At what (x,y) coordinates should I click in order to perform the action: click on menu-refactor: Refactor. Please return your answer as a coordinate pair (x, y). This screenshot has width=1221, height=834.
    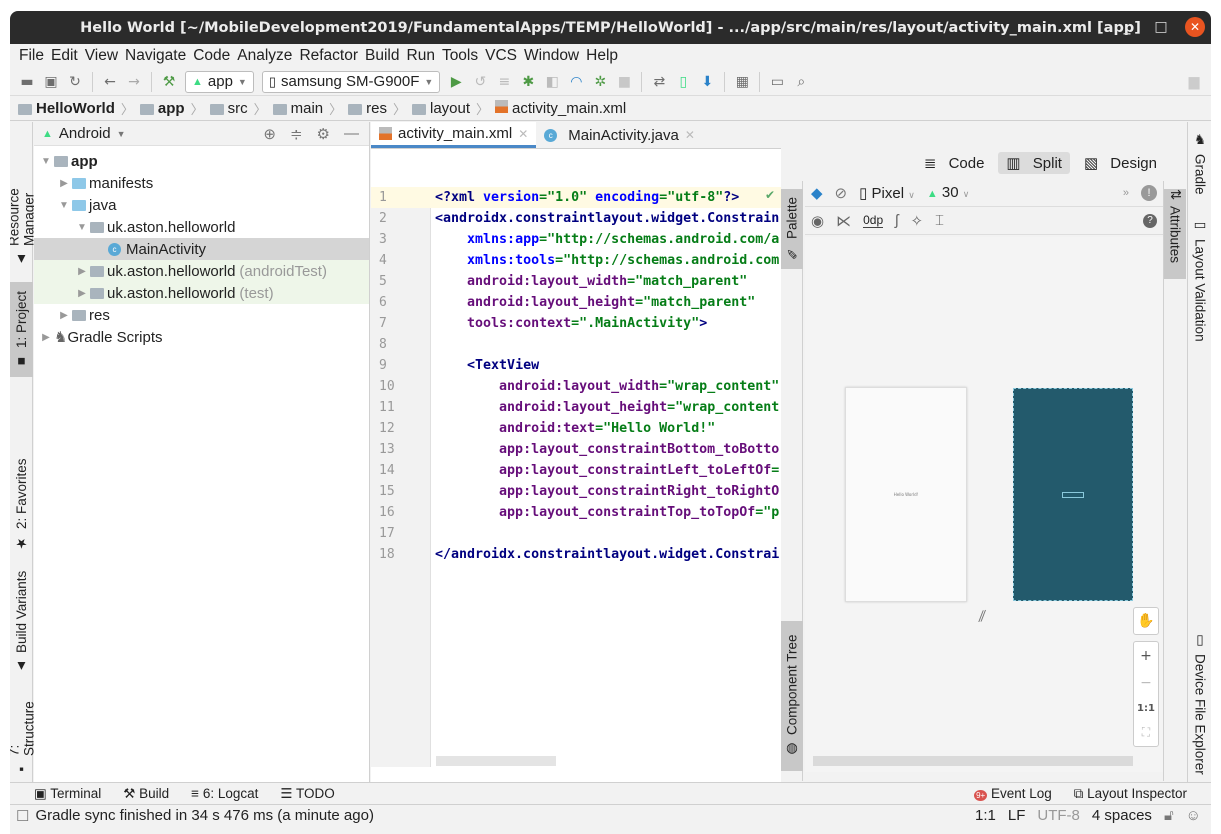
    Looking at the image, I should click on (329, 56).